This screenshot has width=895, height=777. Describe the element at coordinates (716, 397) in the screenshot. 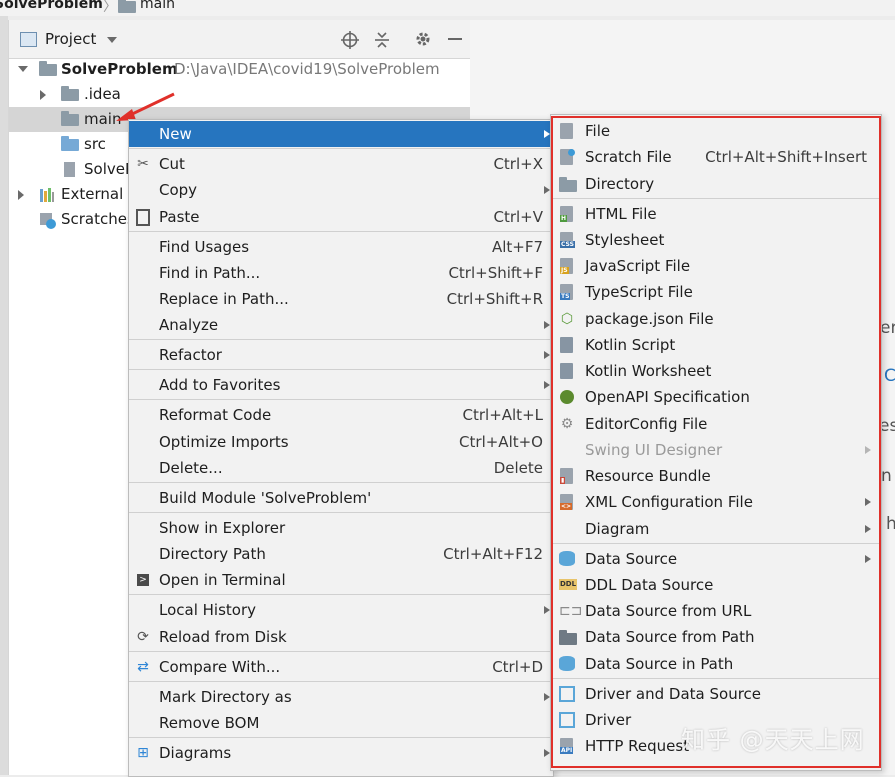

I see `new-item-openapi: OpenAPI Specification` at that location.